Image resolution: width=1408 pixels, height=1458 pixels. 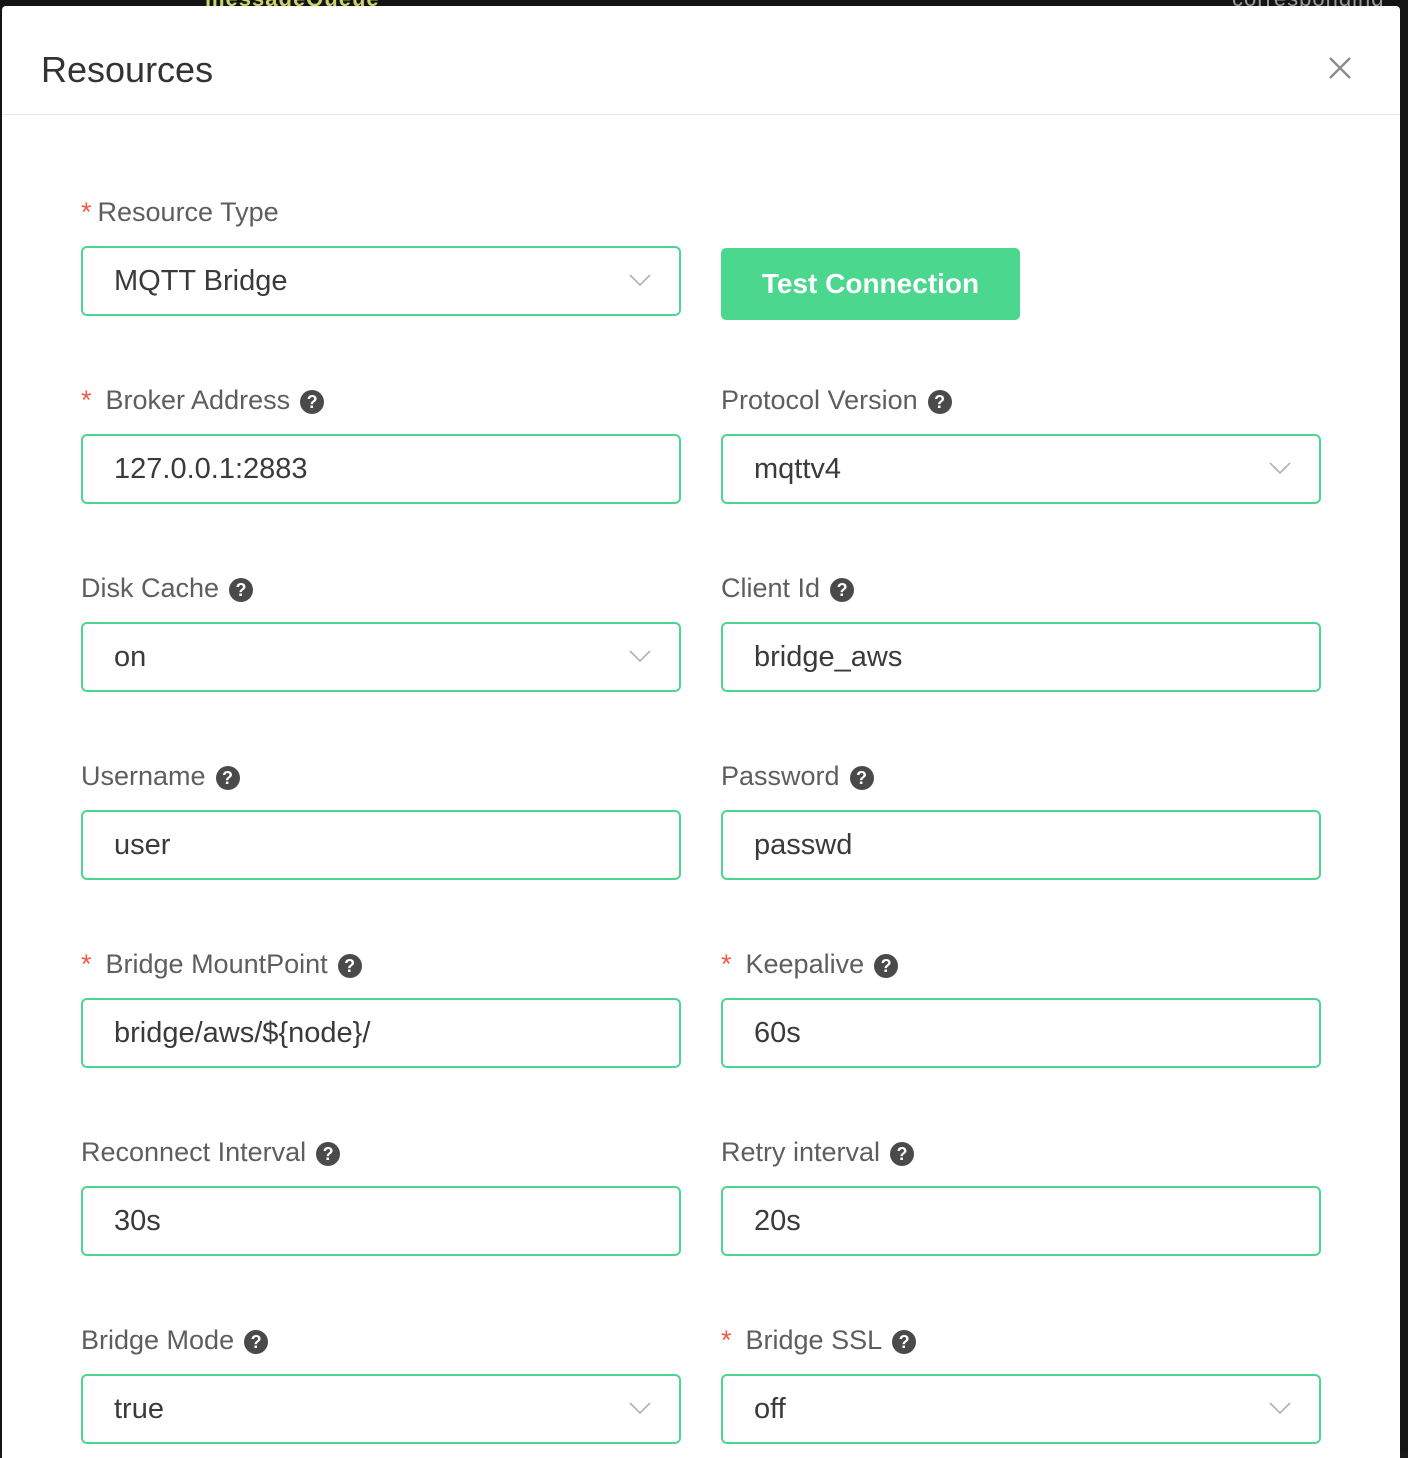 I want to click on username-value: user, so click(x=142, y=845).